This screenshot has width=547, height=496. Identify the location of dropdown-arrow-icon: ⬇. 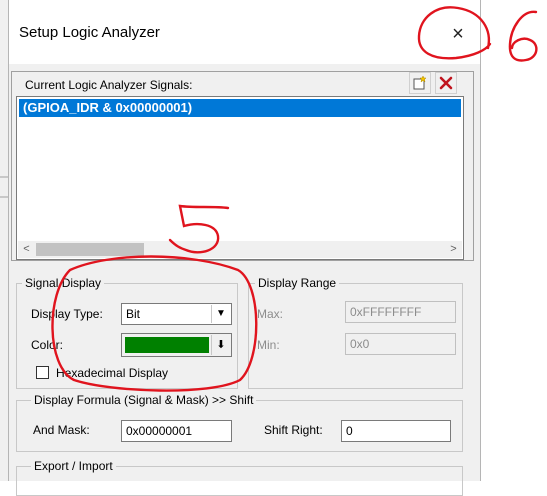
(220, 345).